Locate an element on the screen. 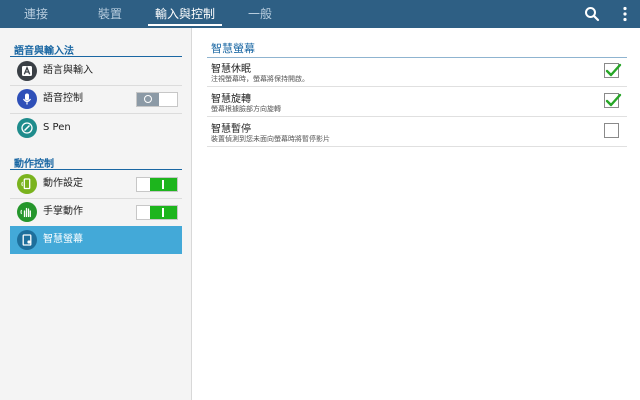  keyboard-a-icon is located at coordinates (27, 71).